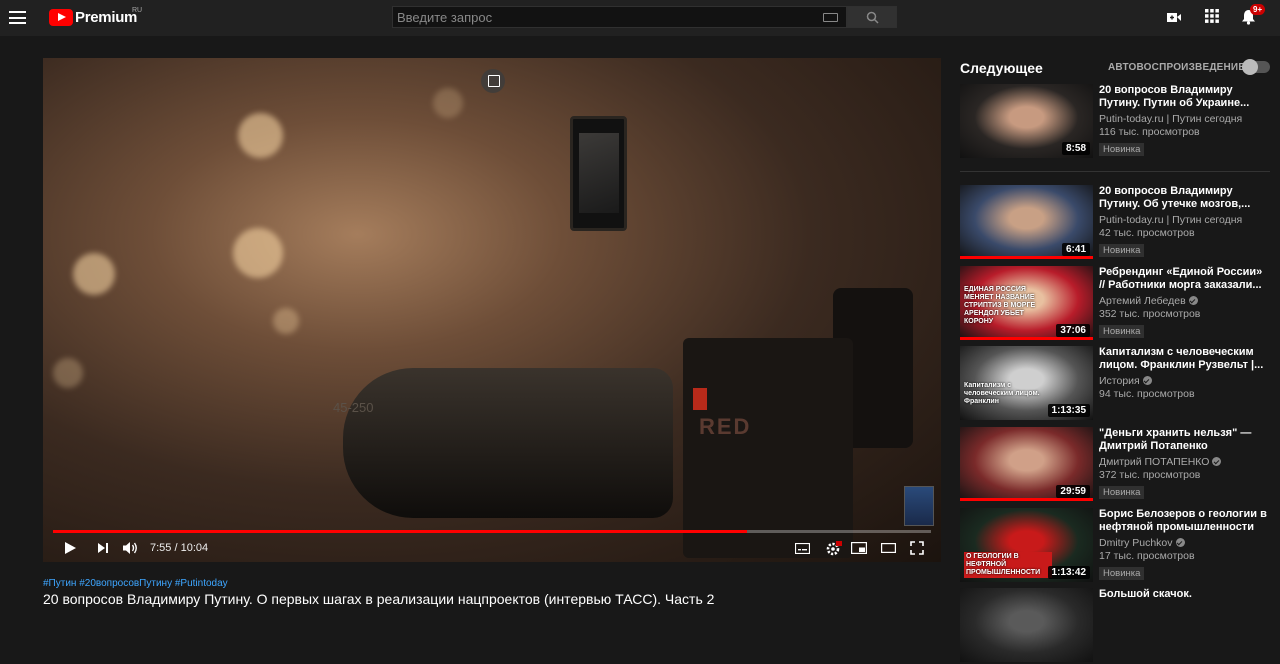 The image size is (1280, 664). What do you see at coordinates (130, 548) in the screenshot?
I see `volume-icon` at bounding box center [130, 548].